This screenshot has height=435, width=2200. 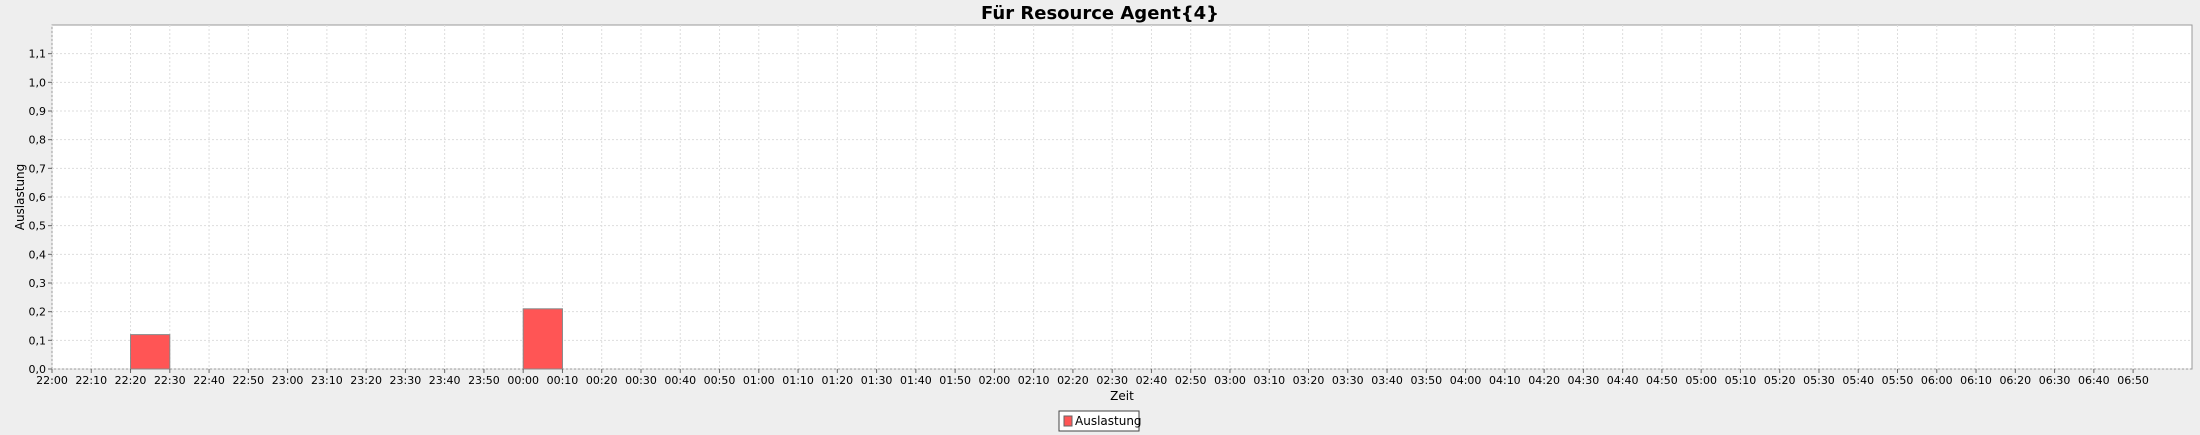 I want to click on x-tick-label: 01:30, so click(x=877, y=380).